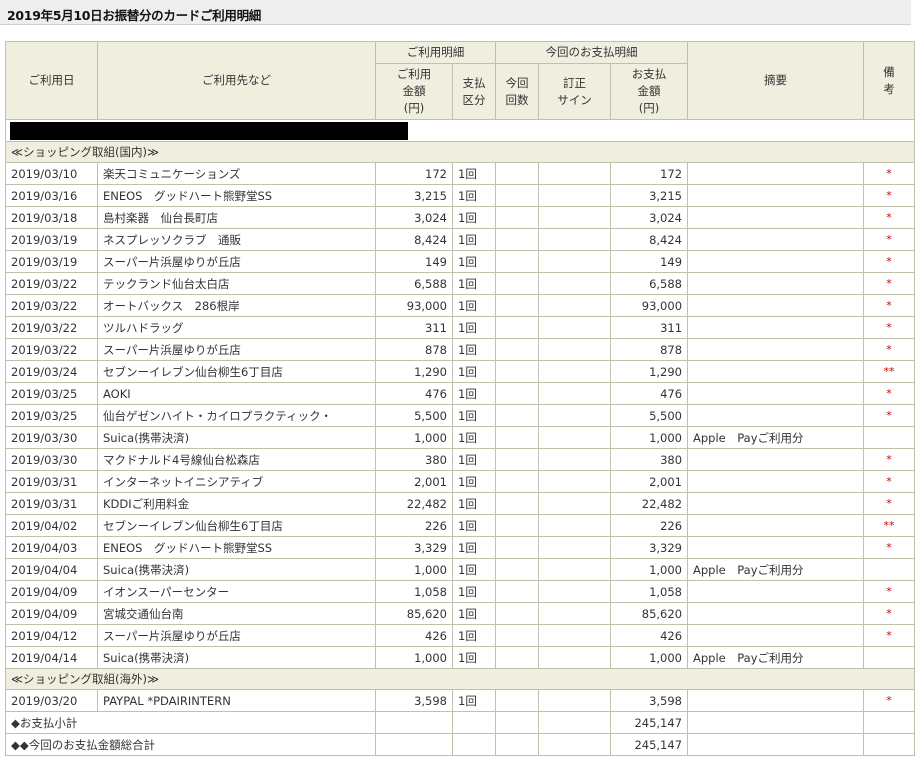 The width and height of the screenshot is (917, 758). What do you see at coordinates (236, 327) in the screenshot?
I see `cell-merchant: ツルハドラッグ` at bounding box center [236, 327].